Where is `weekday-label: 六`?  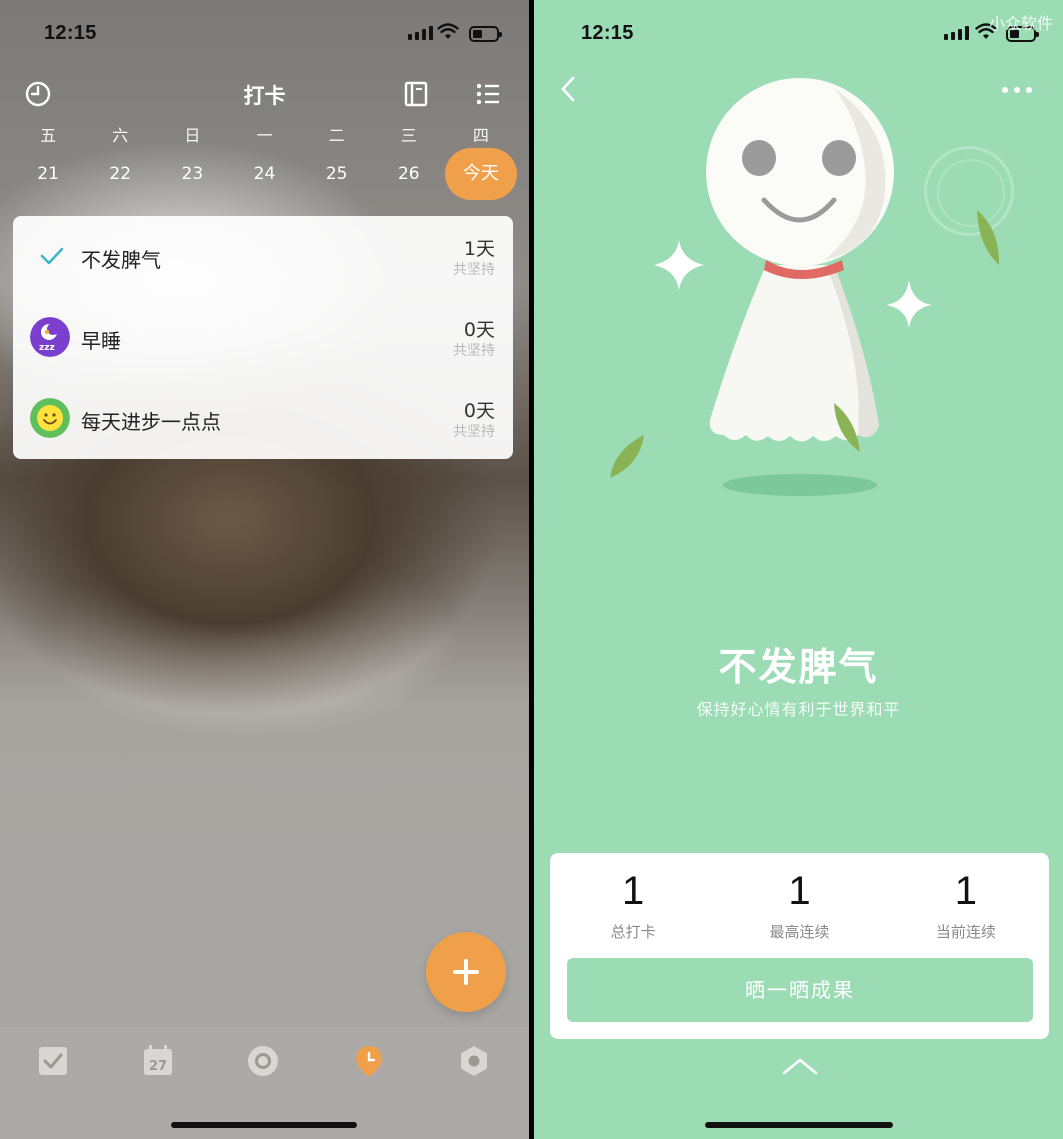 weekday-label: 六 is located at coordinates (120, 135).